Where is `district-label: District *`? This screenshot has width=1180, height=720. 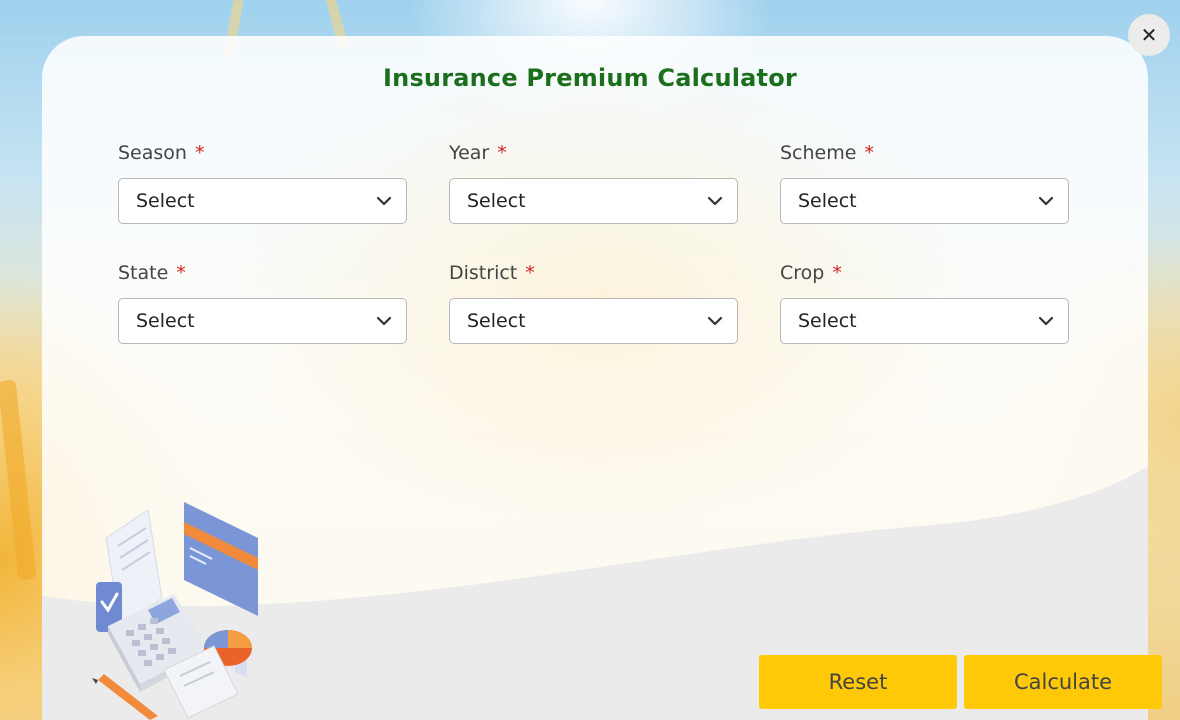 district-label: District * is located at coordinates (492, 273).